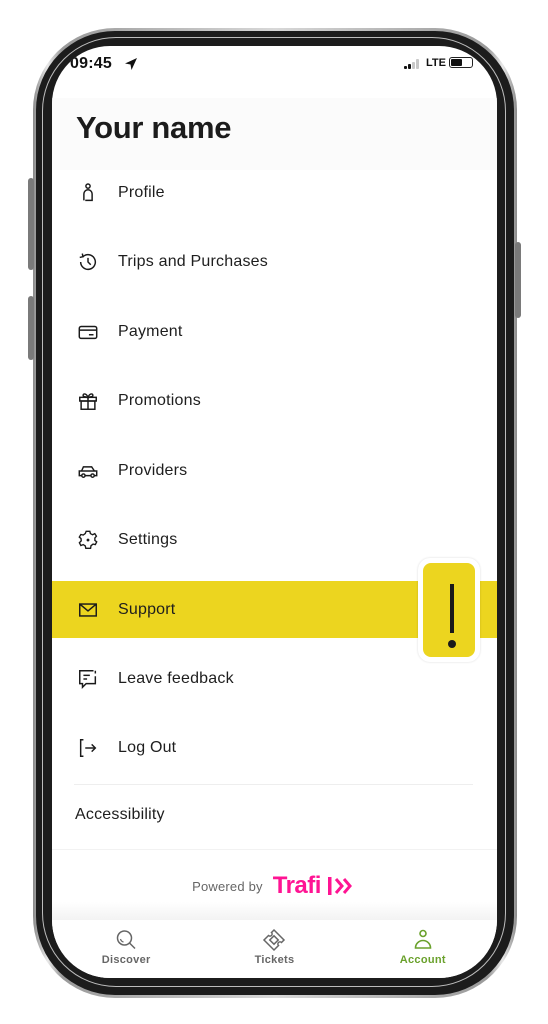 This screenshot has height=1024, width=548. I want to click on gear-icon, so click(88, 540).